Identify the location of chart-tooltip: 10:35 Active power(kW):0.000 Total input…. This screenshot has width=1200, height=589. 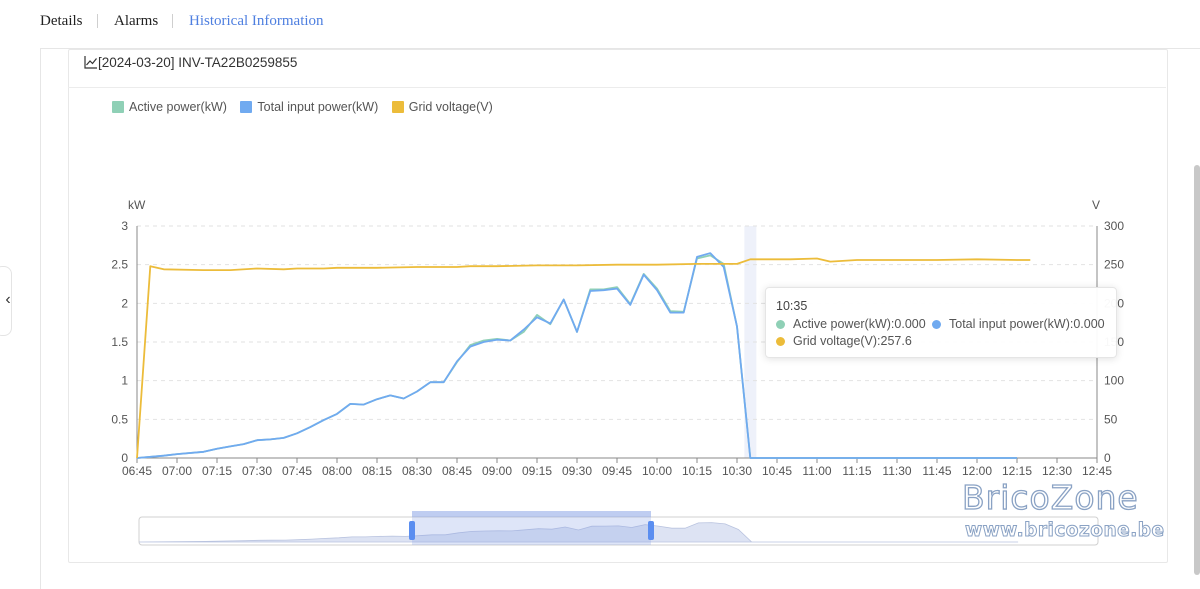
(941, 322).